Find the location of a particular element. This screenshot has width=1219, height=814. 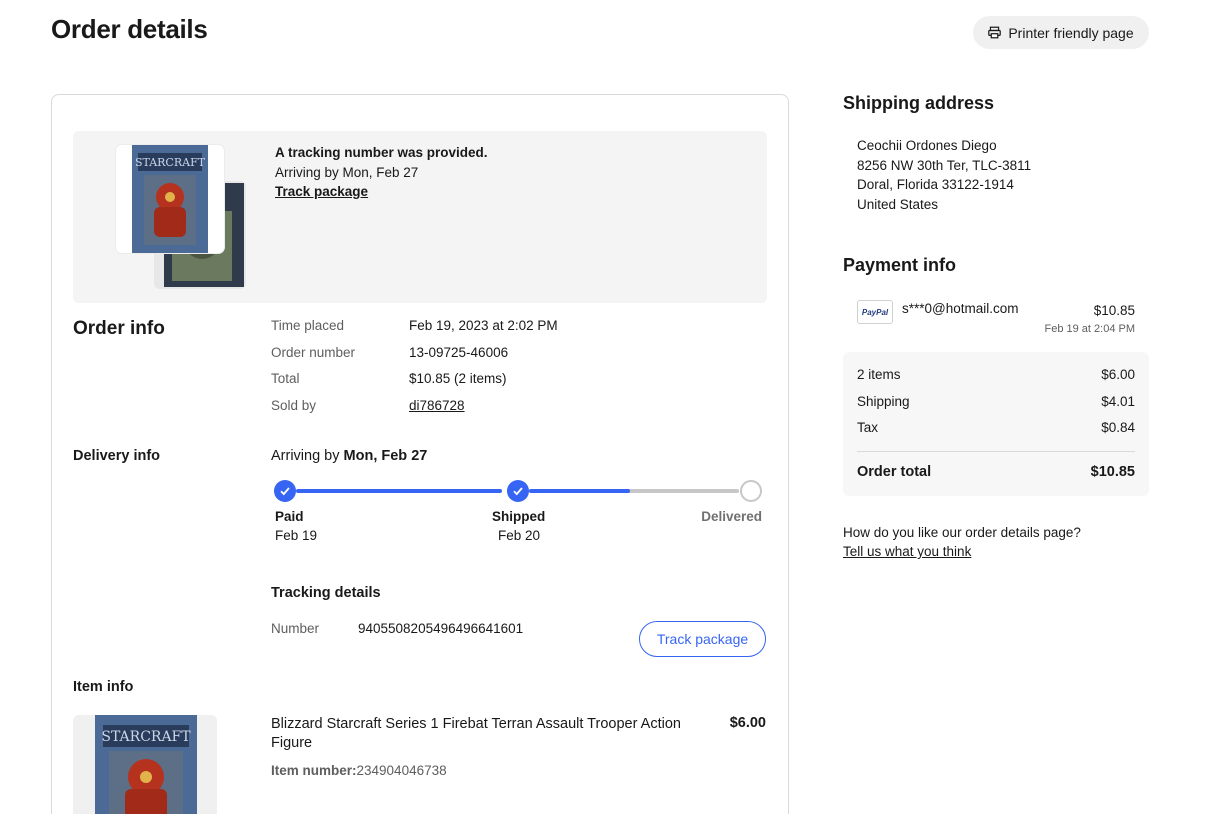

printer-friendly-button: Printer friendly page is located at coordinates (1061, 32).